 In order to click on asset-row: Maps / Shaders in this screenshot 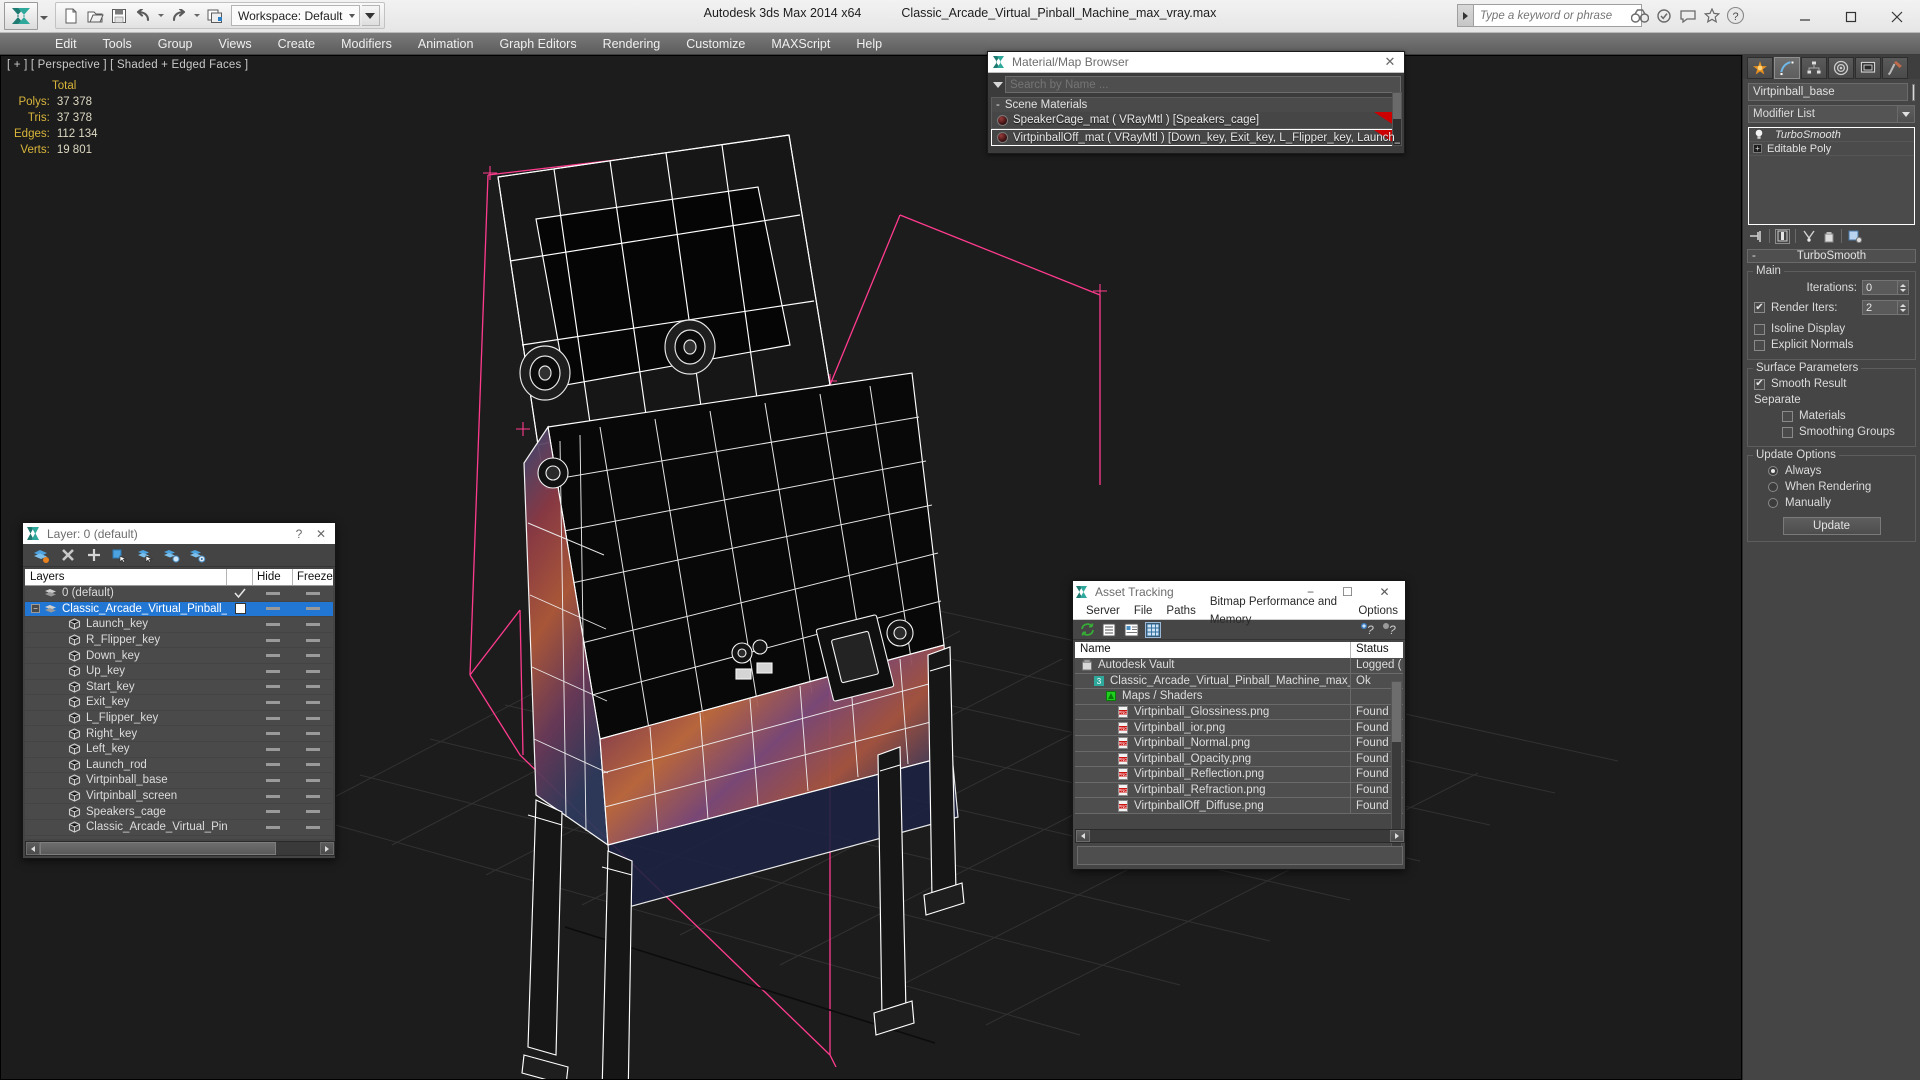, I will do `click(1239, 697)`.